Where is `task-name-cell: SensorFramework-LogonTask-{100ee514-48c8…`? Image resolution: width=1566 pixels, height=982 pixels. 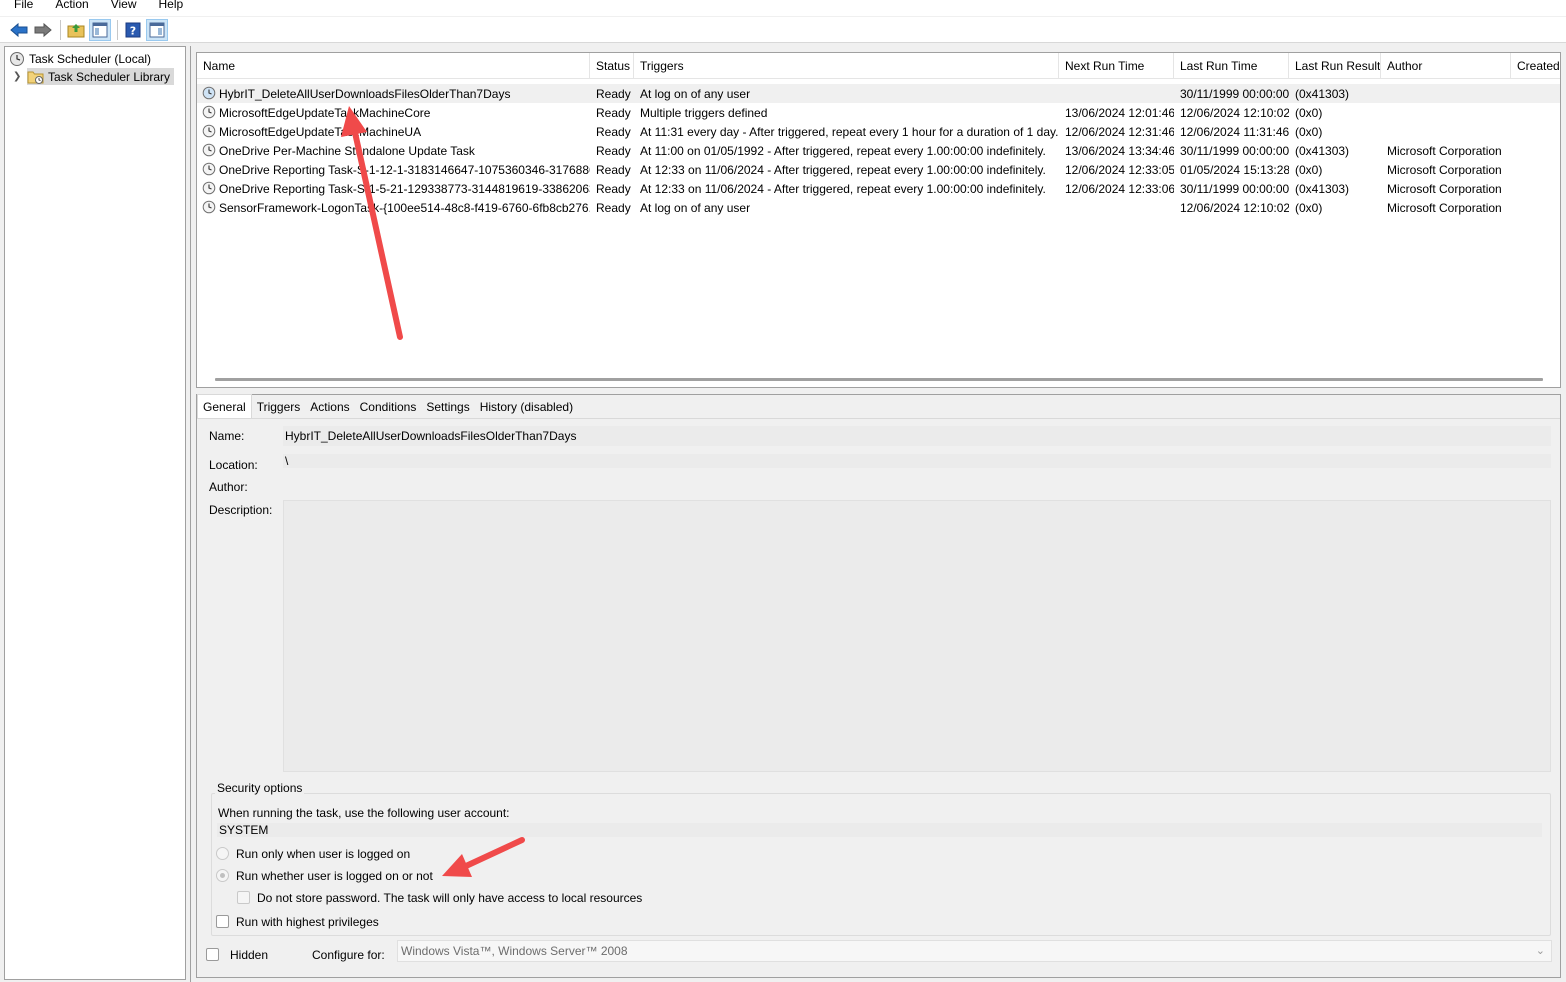 task-name-cell: SensorFramework-LogonTask-{100ee514-48c8… is located at coordinates (404, 207).